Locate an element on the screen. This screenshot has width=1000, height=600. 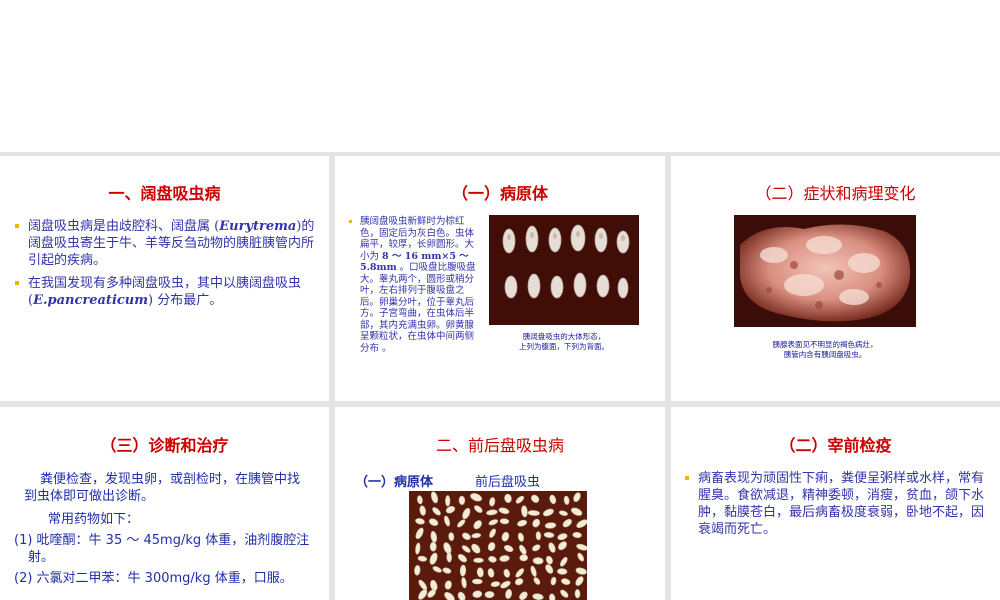
slide-symptoms-pathology: （二）症状和病理变化 胰腺表面见不明显的褐色病灶， 胰管内含有胰阔盘吸虫。 is located at coordinates (835, 278).